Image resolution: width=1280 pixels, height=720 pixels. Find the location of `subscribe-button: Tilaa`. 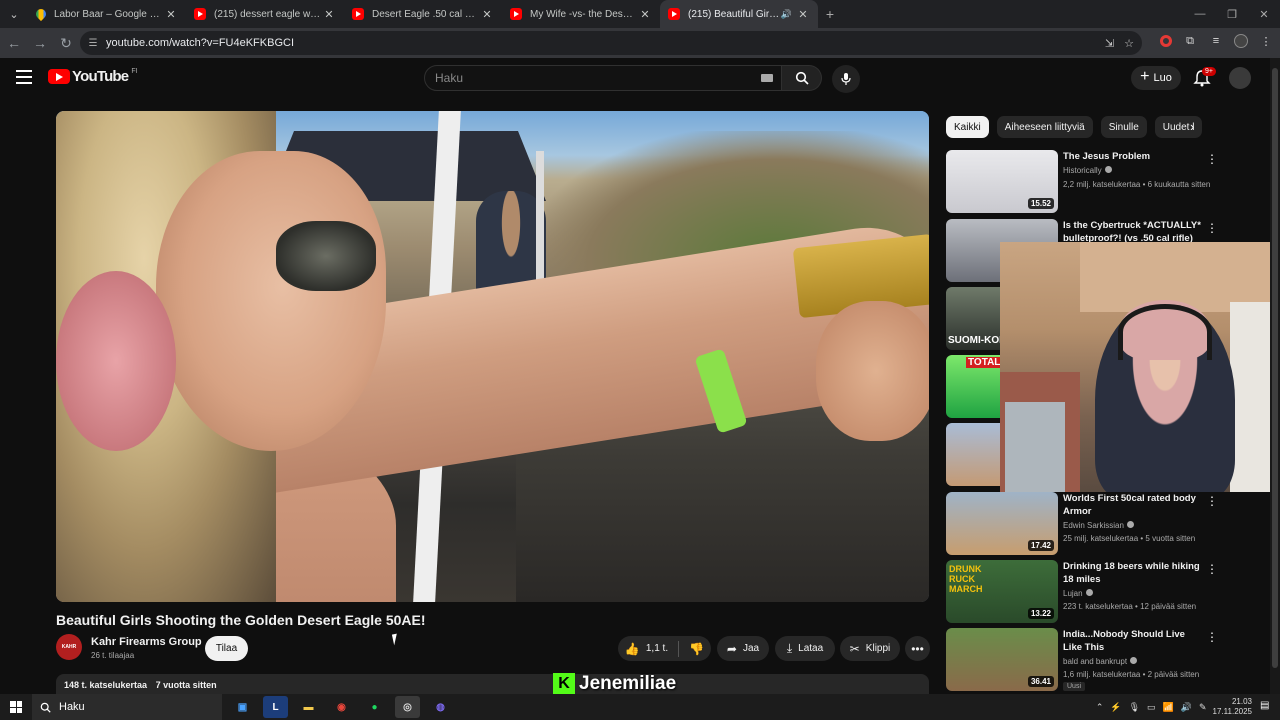

subscribe-button: Tilaa is located at coordinates (226, 648).